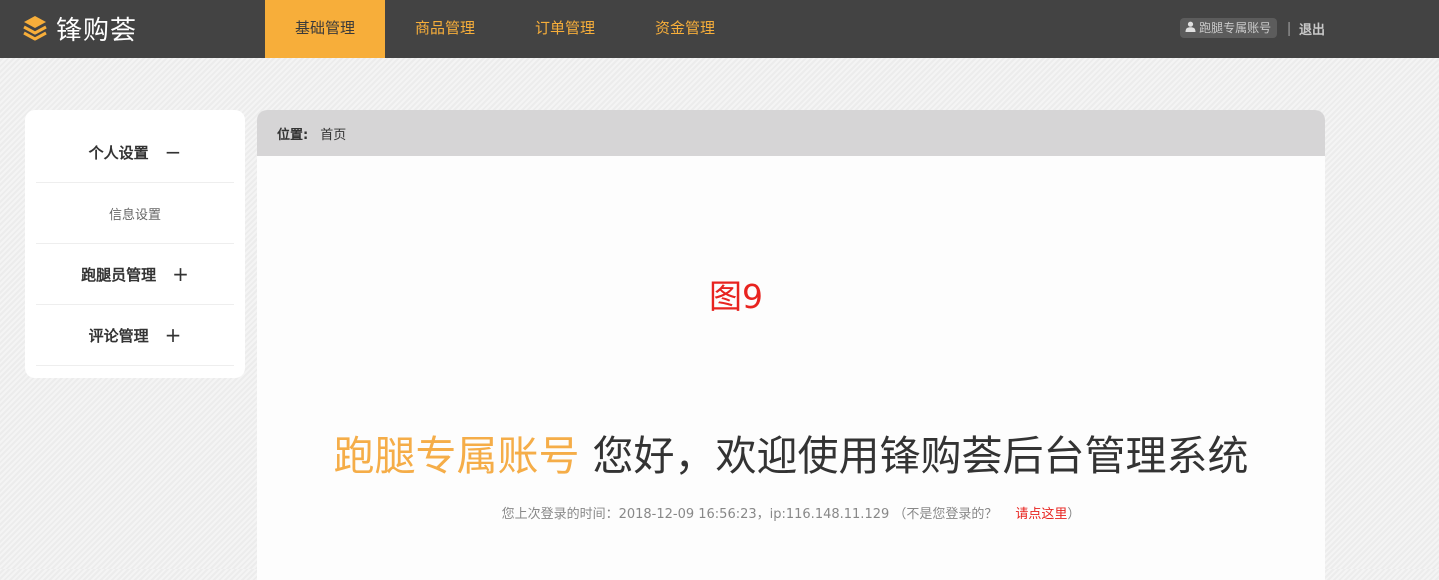 The width and height of the screenshot is (1439, 580). I want to click on sidebar-item-label: 跑腿员管理, so click(119, 274).